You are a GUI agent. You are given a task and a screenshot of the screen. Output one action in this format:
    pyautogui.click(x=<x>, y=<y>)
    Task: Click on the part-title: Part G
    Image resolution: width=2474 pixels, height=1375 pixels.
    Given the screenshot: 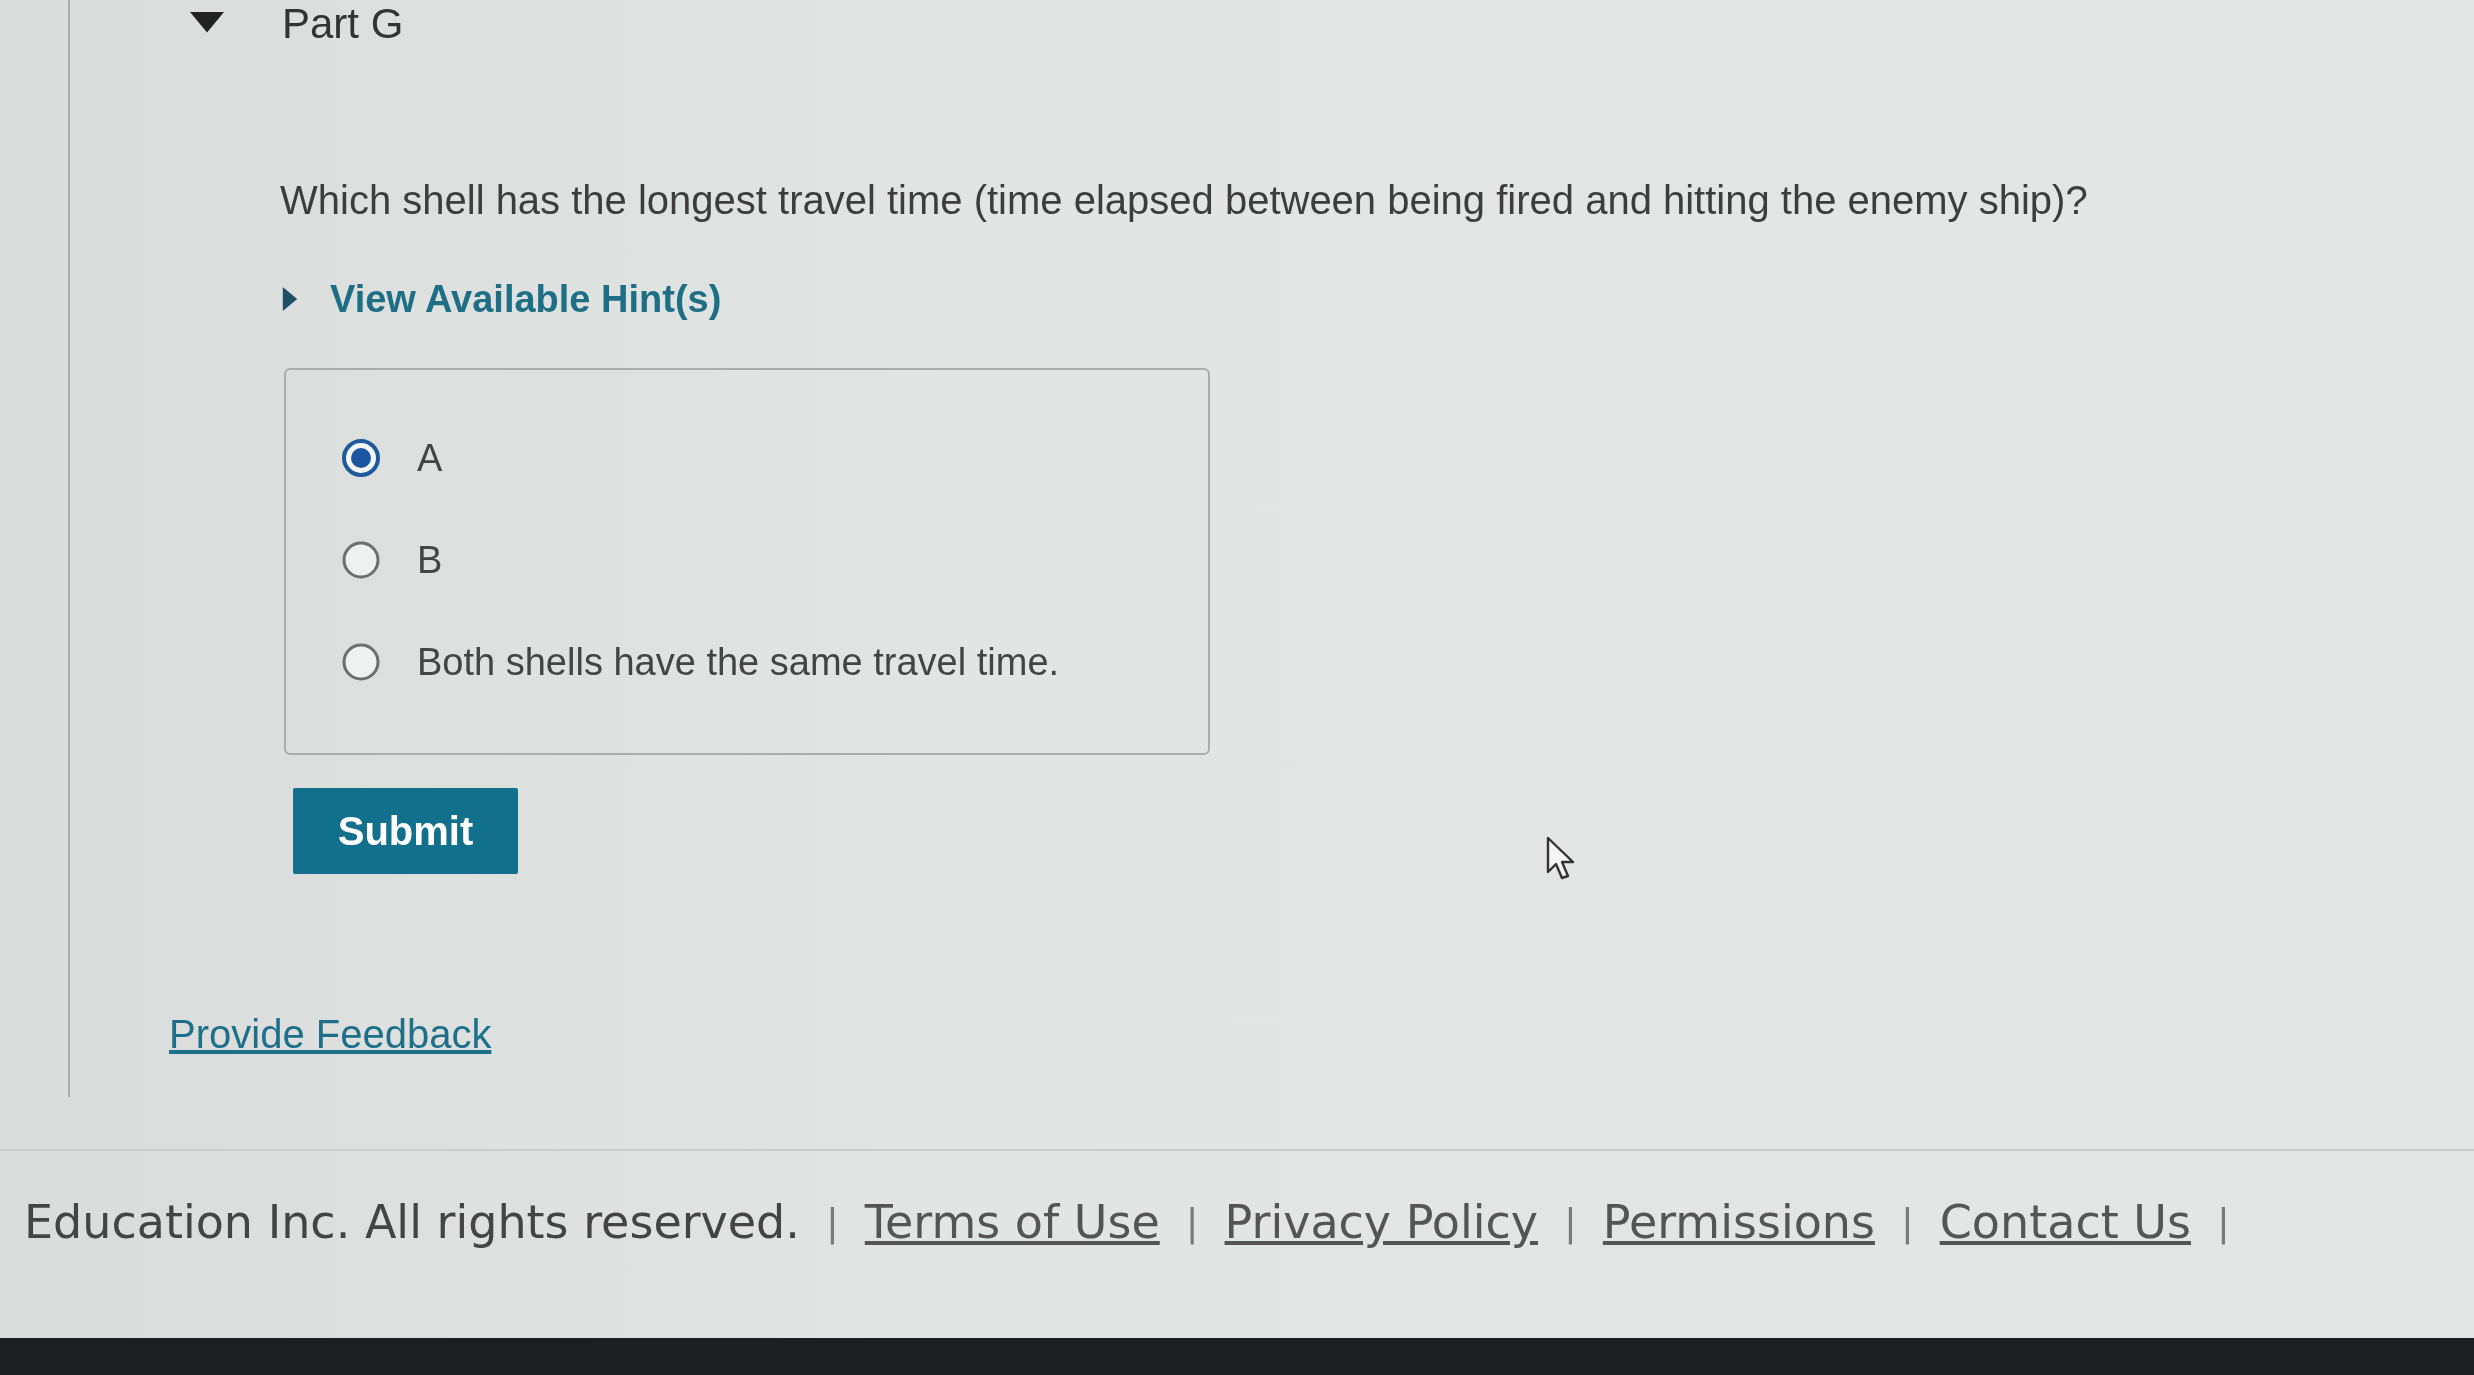 What is the action you would take?
    pyautogui.click(x=343, y=24)
    